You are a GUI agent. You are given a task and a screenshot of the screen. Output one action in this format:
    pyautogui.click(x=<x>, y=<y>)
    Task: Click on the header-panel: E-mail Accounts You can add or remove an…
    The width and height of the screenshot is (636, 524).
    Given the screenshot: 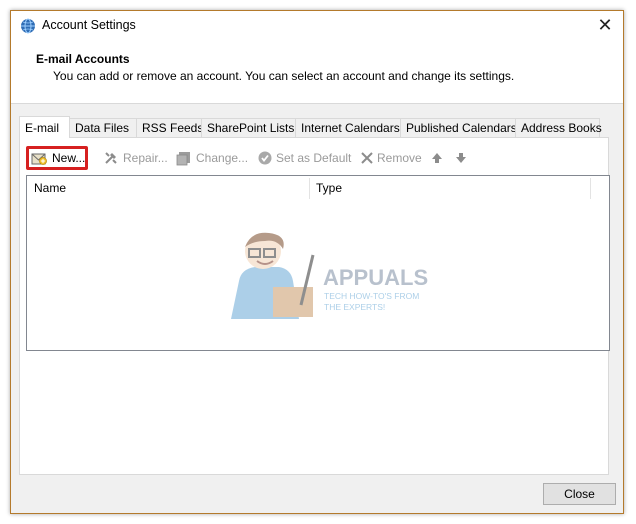 What is the action you would take?
    pyautogui.click(x=317, y=72)
    